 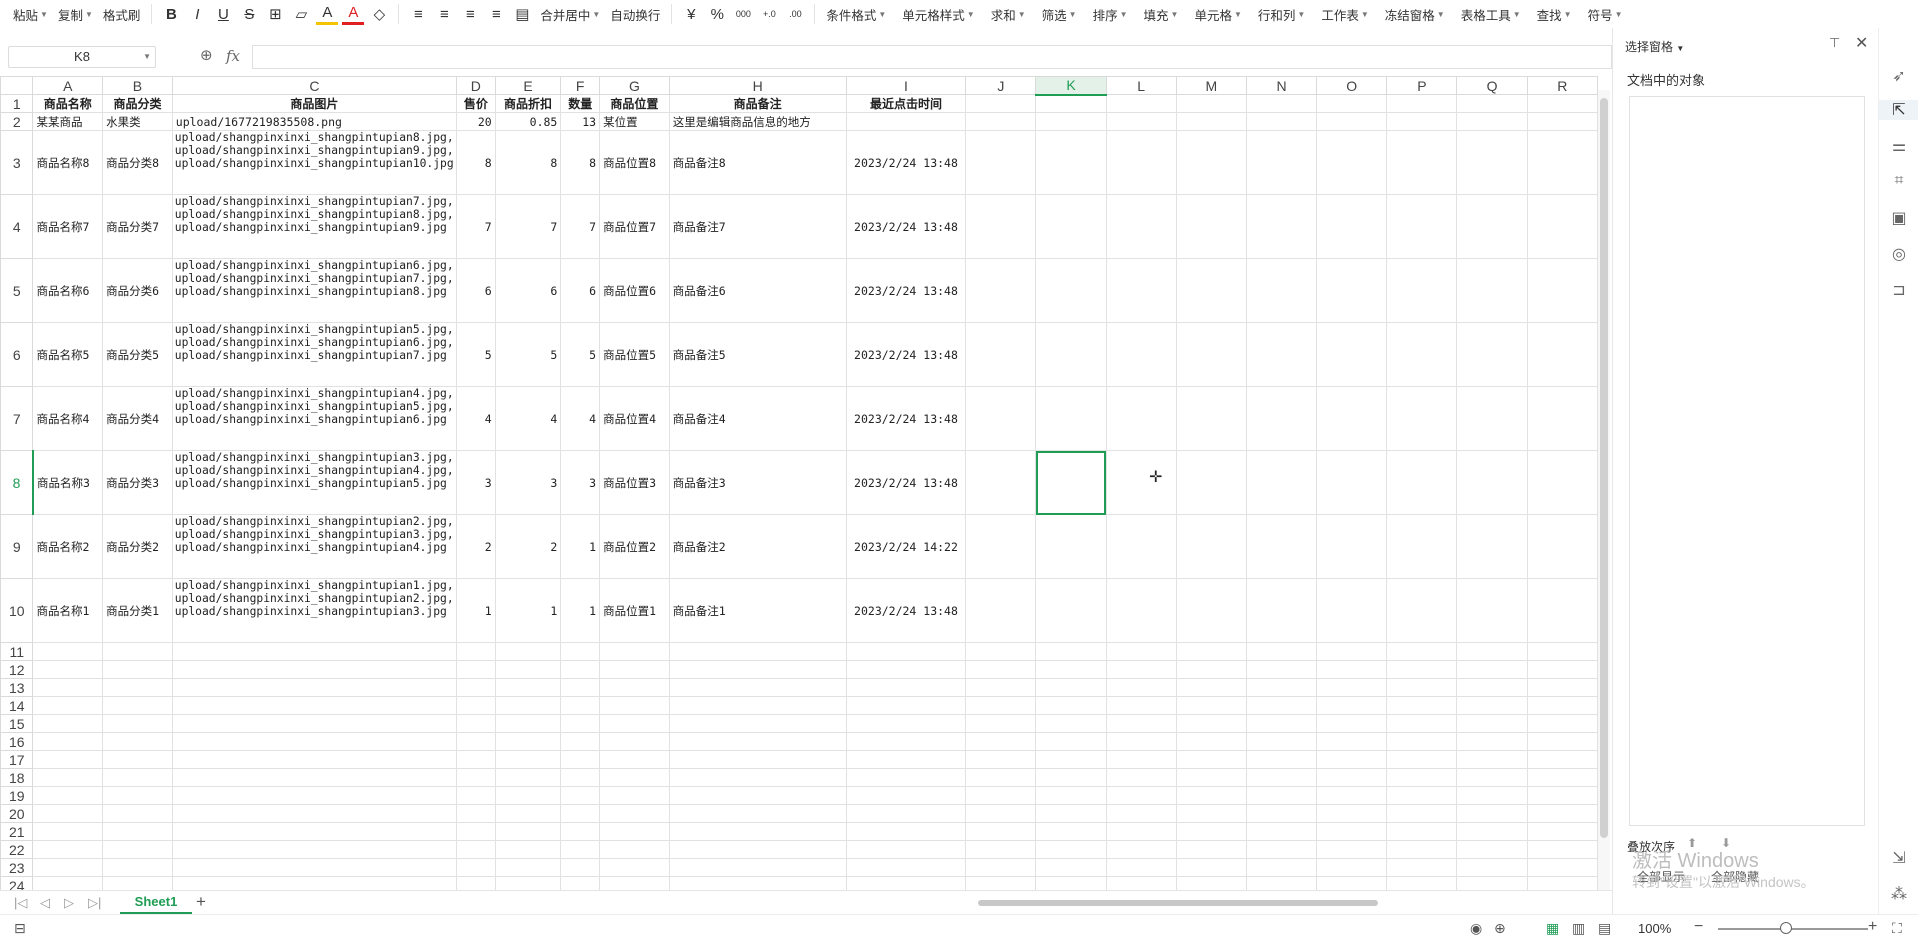 I want to click on table-header-cell, so click(x=1141, y=103).